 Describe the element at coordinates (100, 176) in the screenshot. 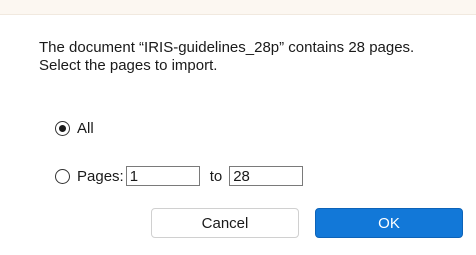

I see `pages-label: Pages:` at that location.